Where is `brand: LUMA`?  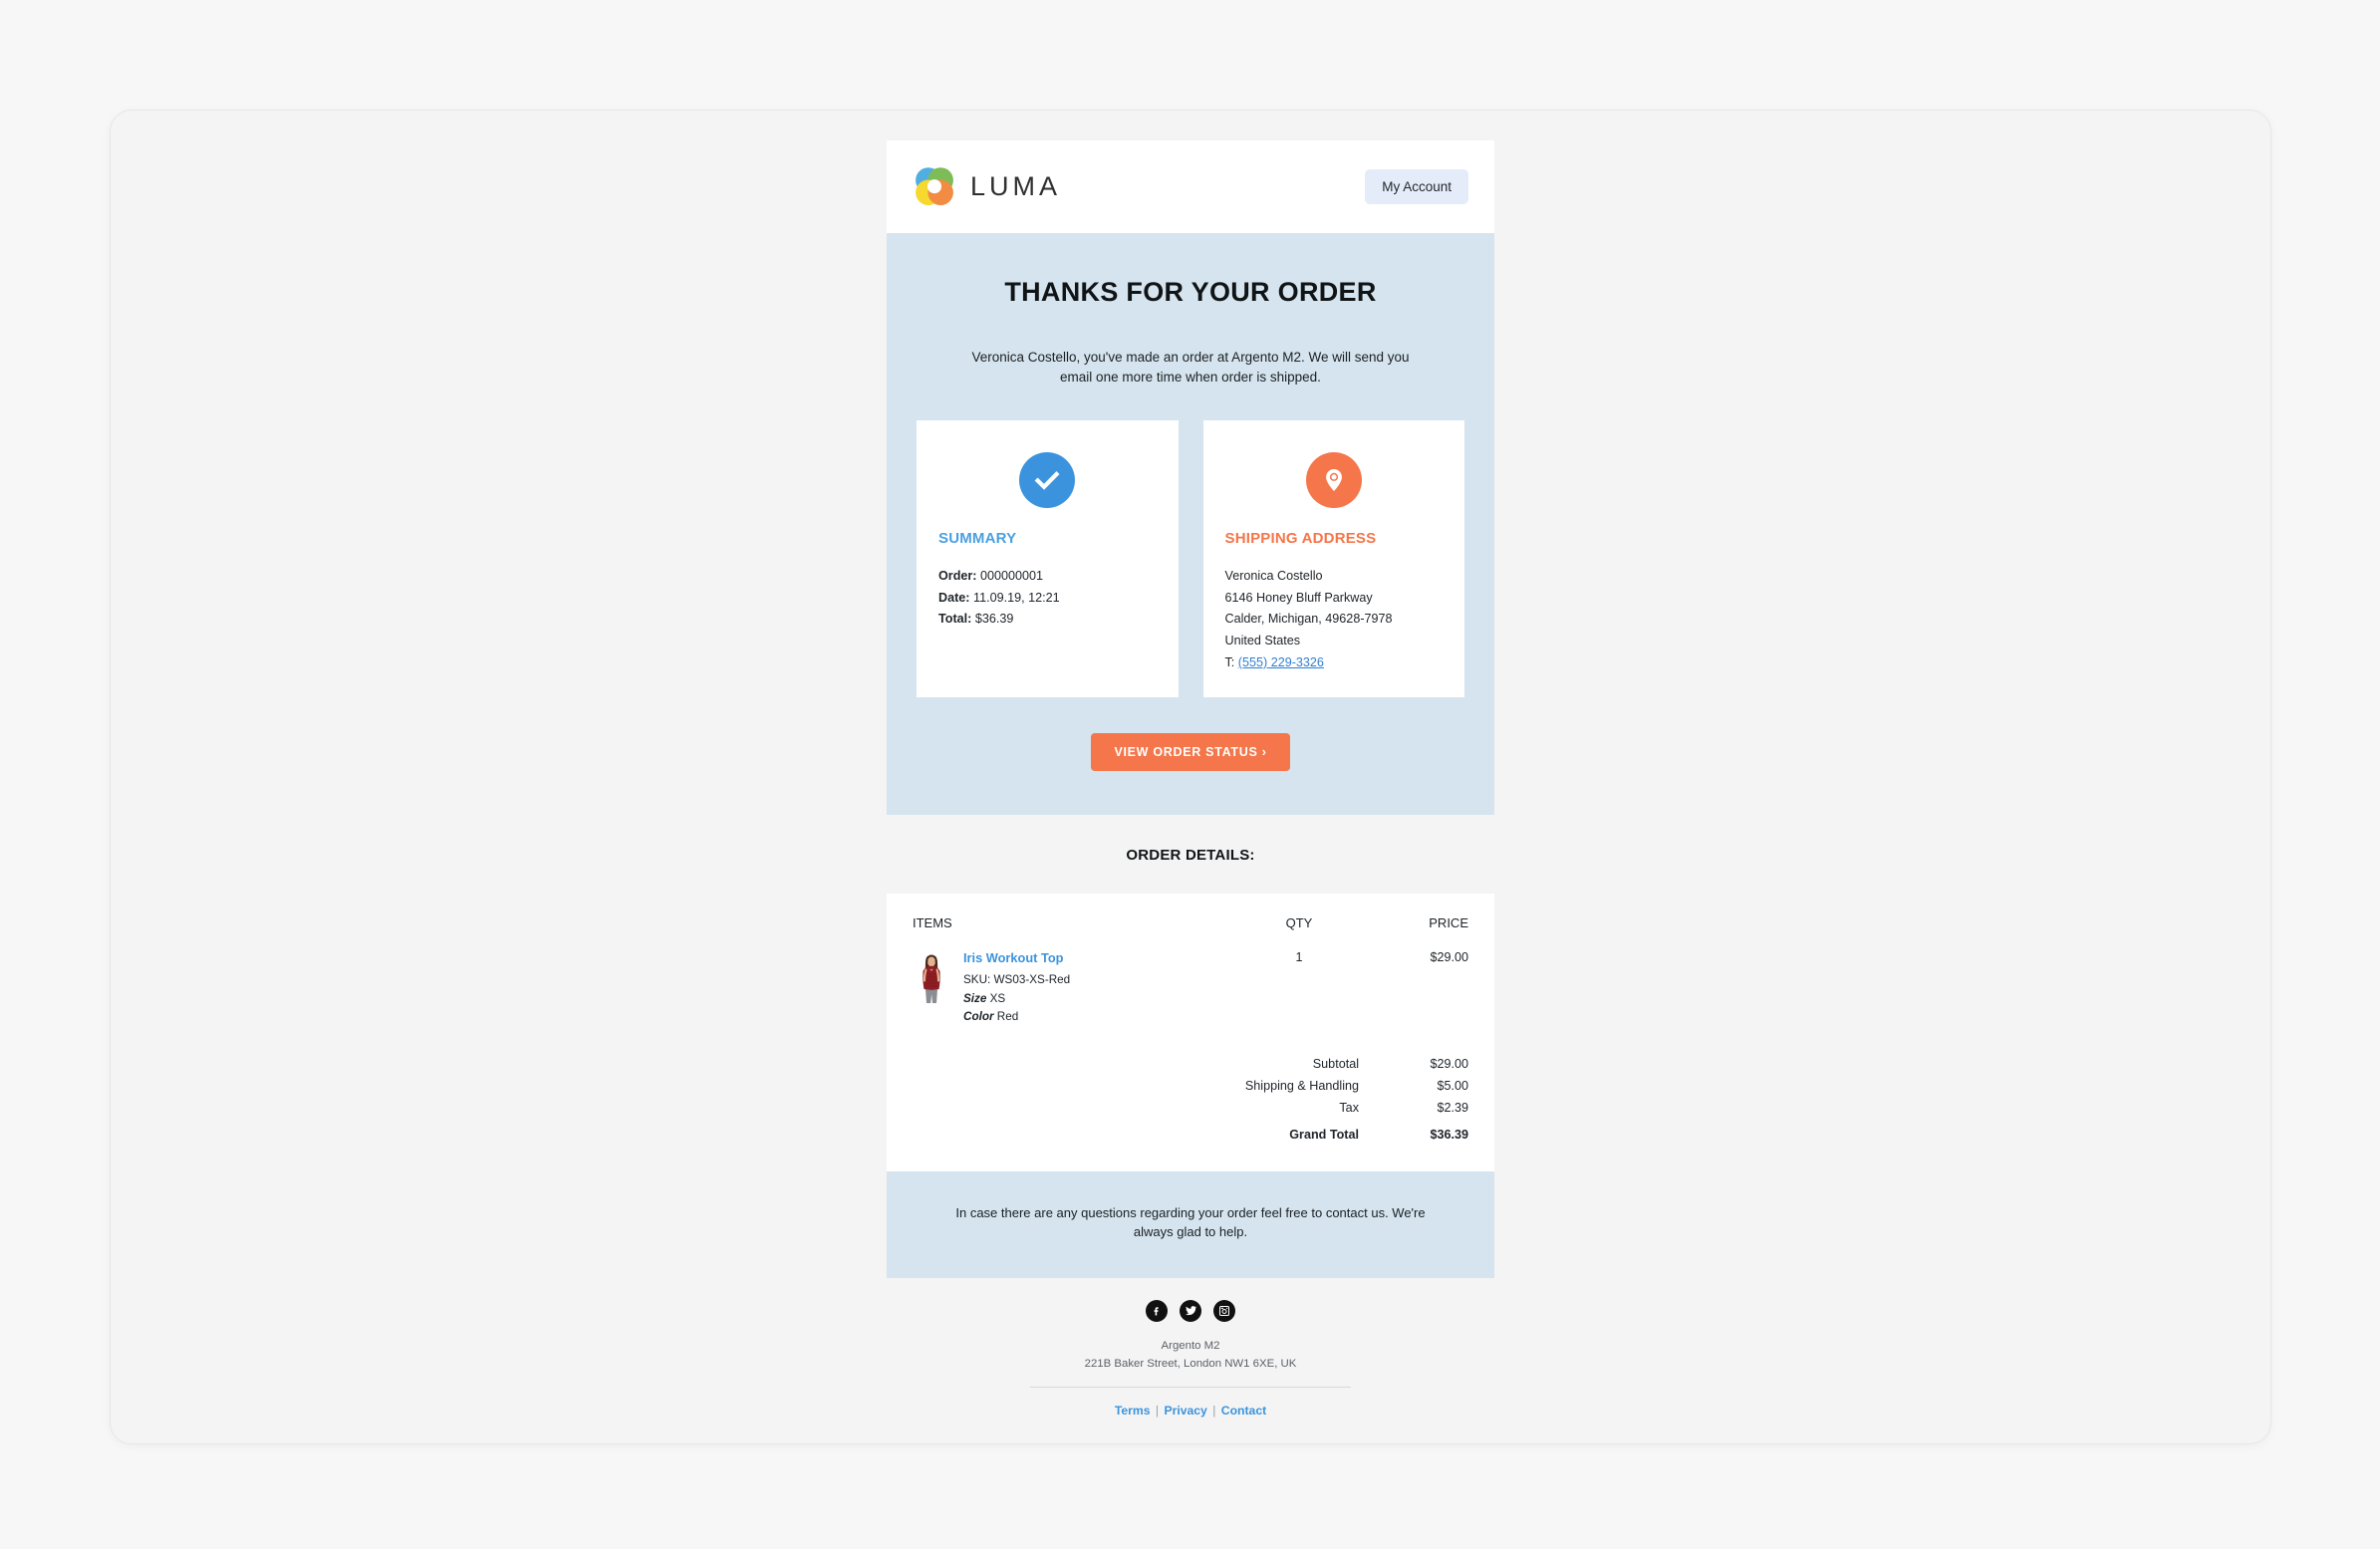 brand: LUMA is located at coordinates (987, 187).